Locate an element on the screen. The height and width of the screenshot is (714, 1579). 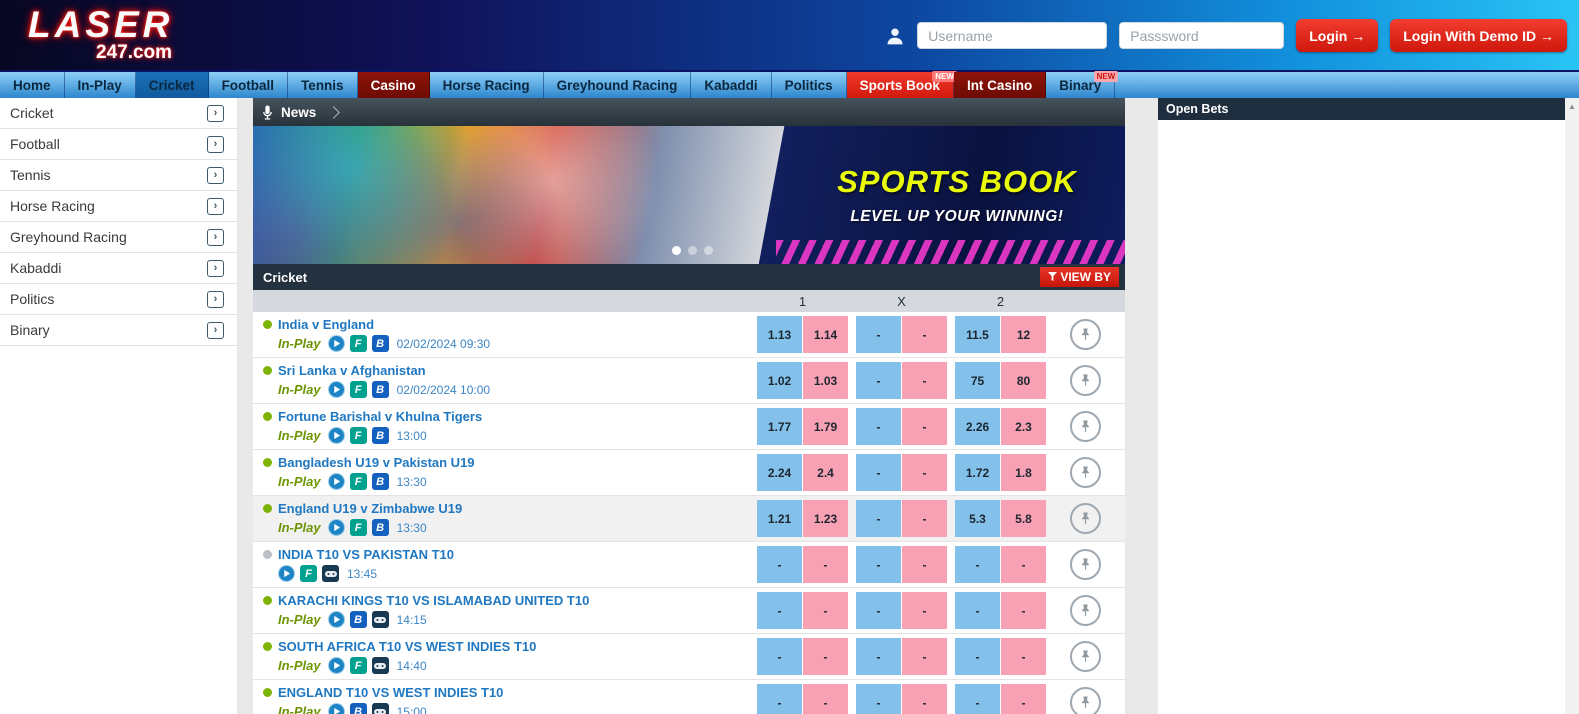
lay-odds-cell: 1.23 is located at coordinates (825, 518).